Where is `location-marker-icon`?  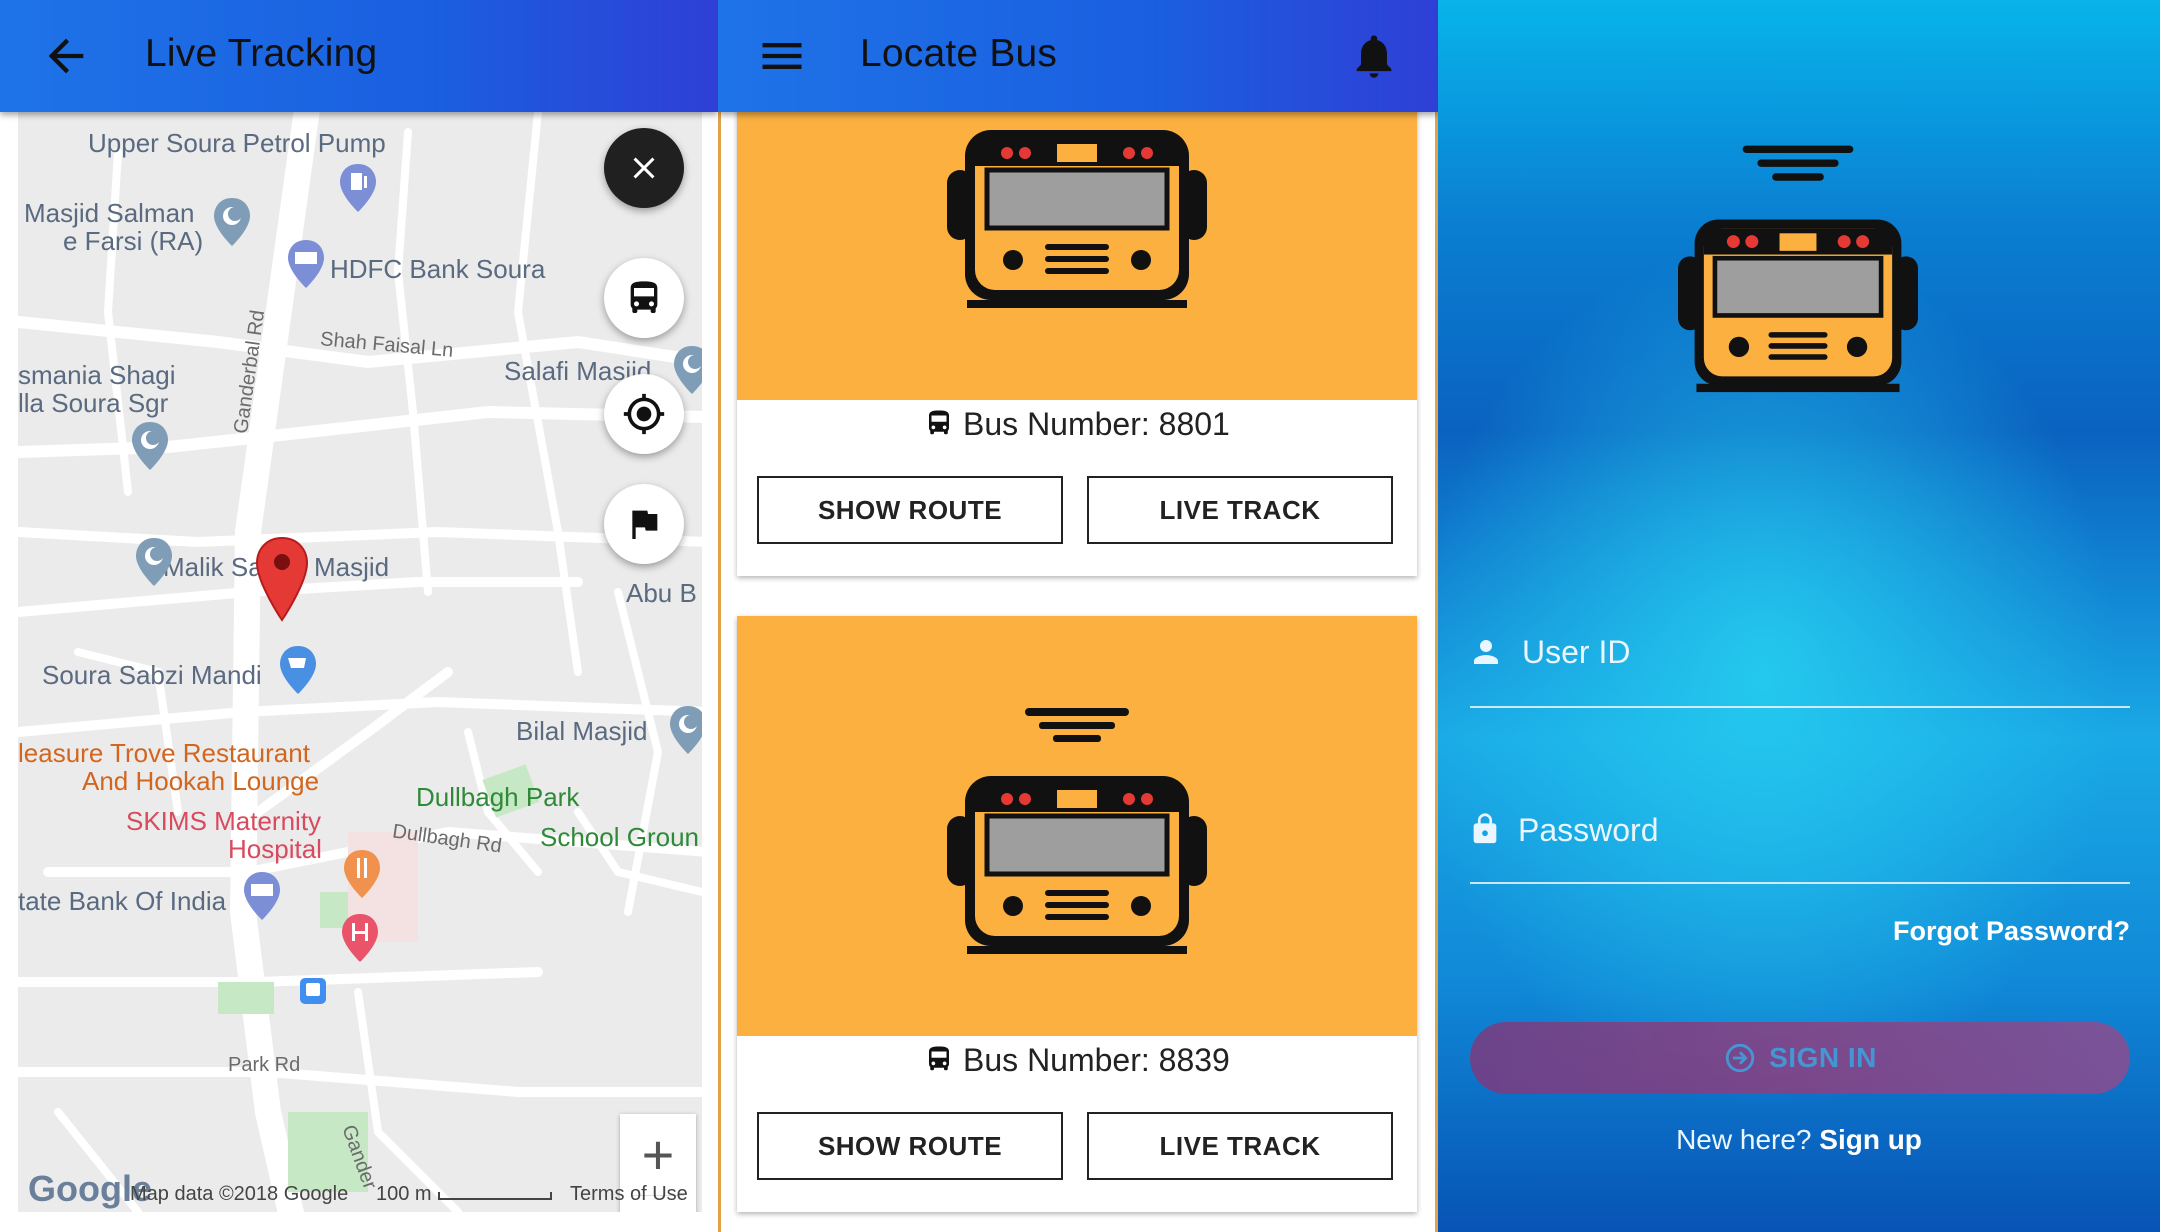 location-marker-icon is located at coordinates (282, 579).